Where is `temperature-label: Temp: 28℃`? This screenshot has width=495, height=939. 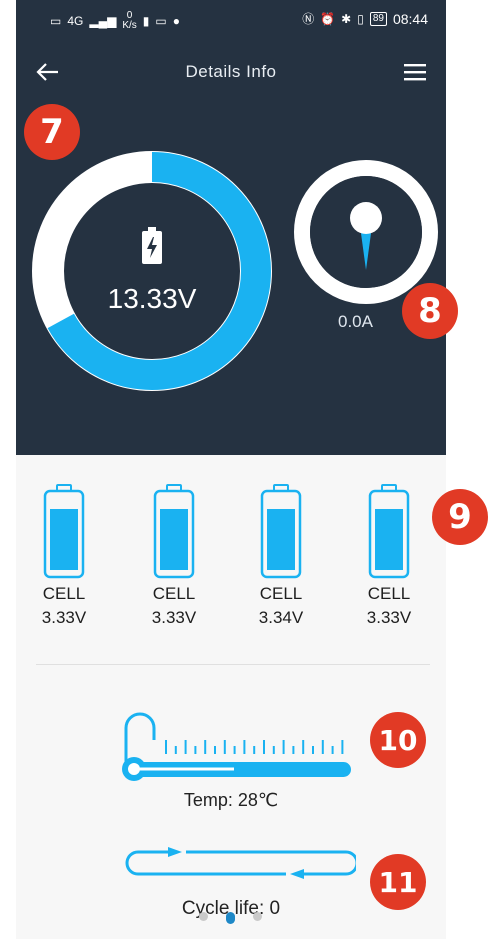
temperature-label: Temp: 28℃ is located at coordinates (231, 800).